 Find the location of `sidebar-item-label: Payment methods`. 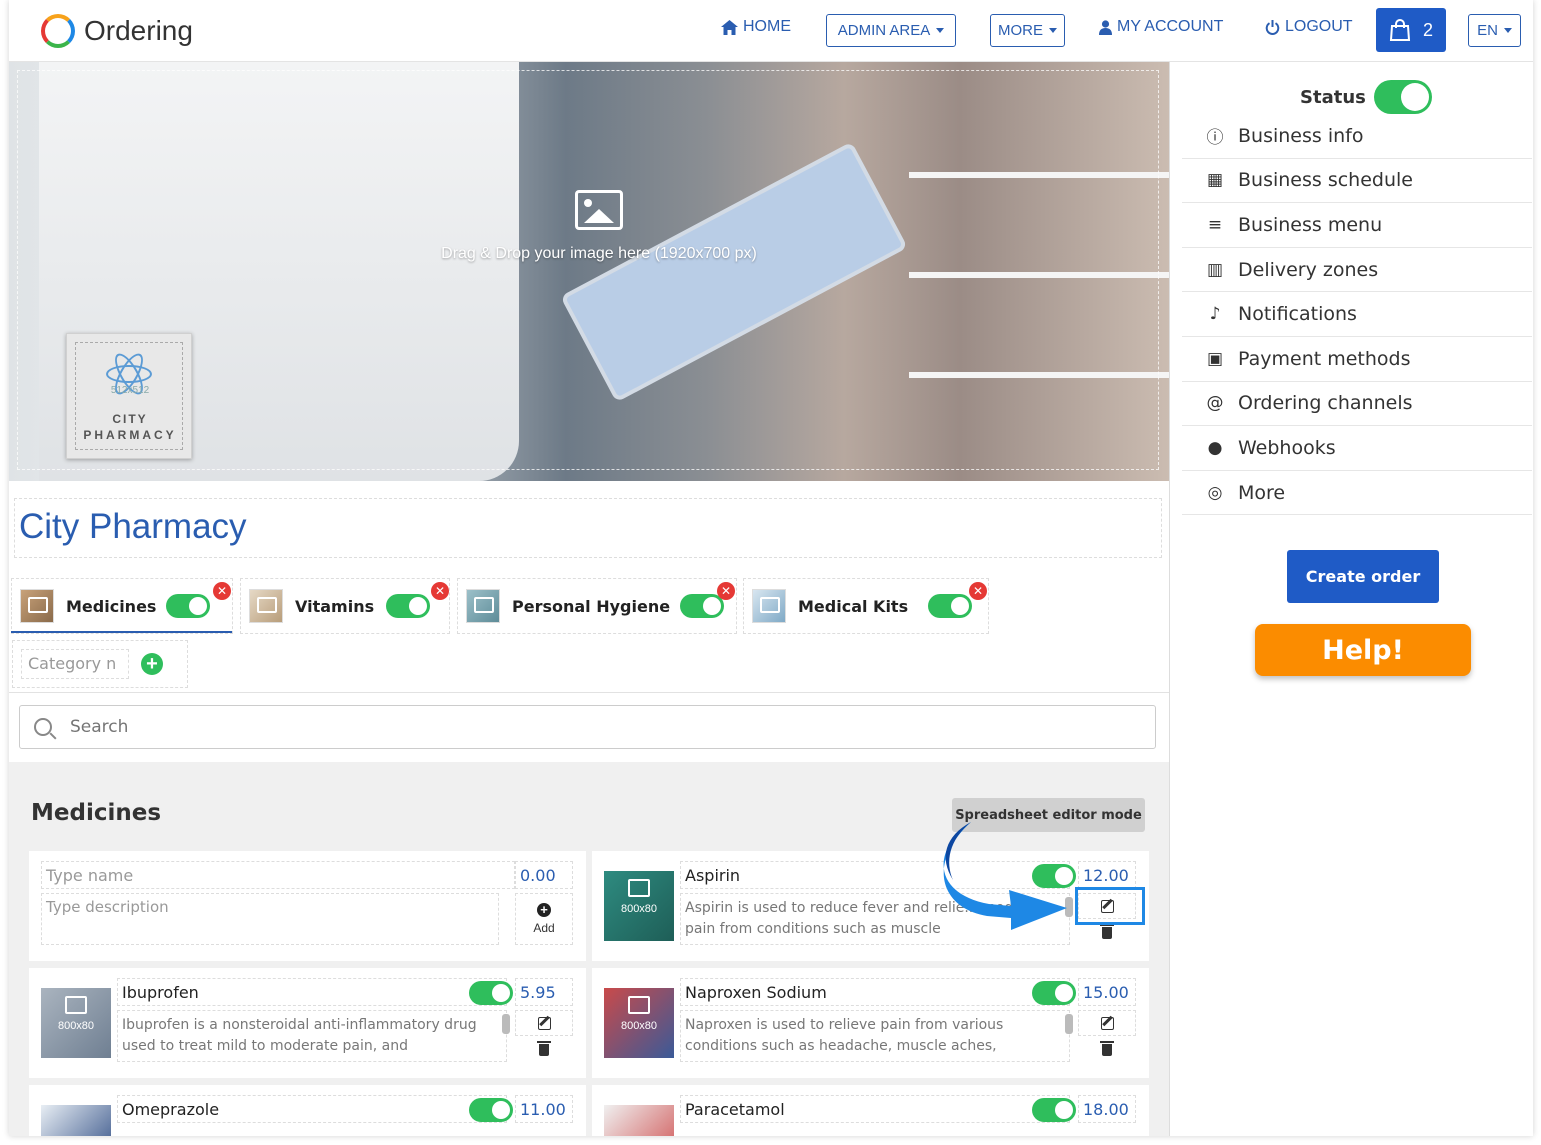

sidebar-item-label: Payment methods is located at coordinates (1324, 358).